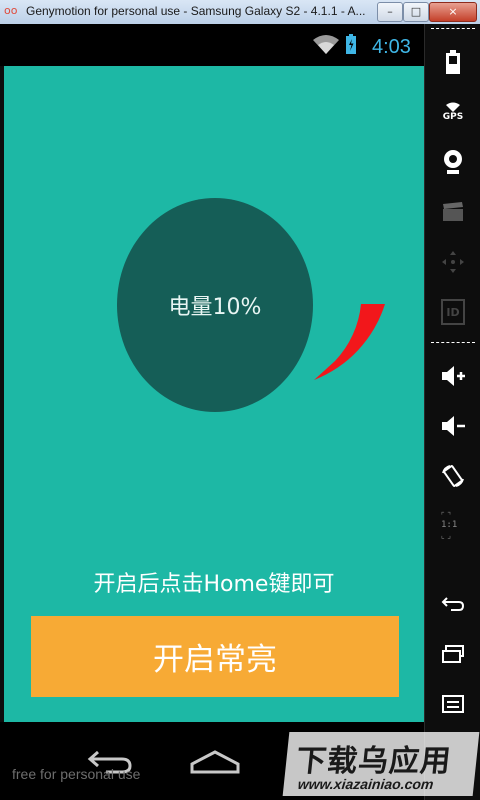  I want to click on remote-control-widget-button, so click(452, 262).